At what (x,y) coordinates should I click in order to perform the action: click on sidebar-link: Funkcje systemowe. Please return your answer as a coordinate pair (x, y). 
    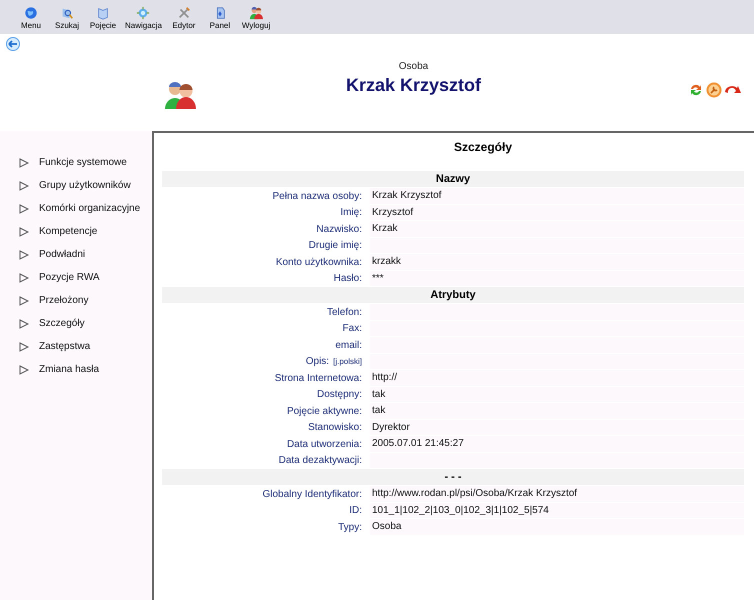
    Looking at the image, I should click on (83, 162).